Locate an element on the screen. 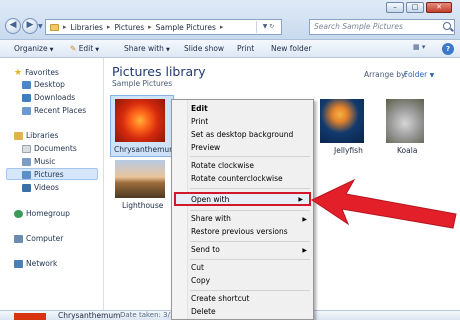 This screenshot has width=460, height=320. homegroup-icon is located at coordinates (18, 213).